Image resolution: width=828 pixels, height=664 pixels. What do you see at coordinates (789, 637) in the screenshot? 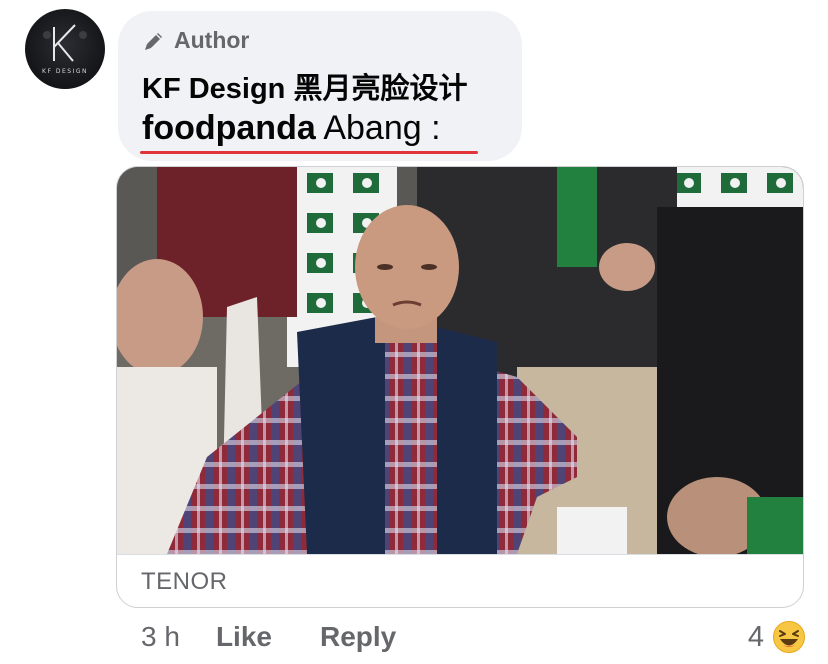
I see `laughing-emoji-icon` at bounding box center [789, 637].